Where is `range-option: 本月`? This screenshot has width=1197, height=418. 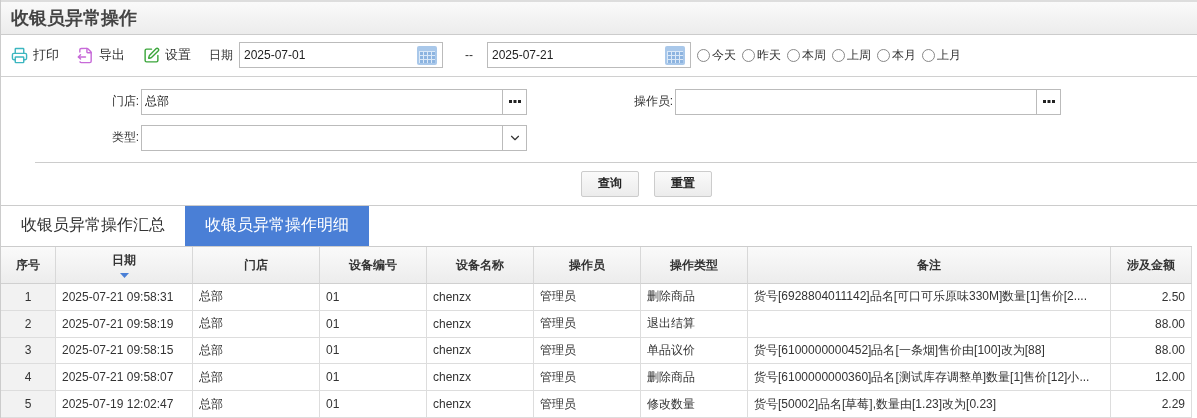 range-option: 本月 is located at coordinates (896, 55).